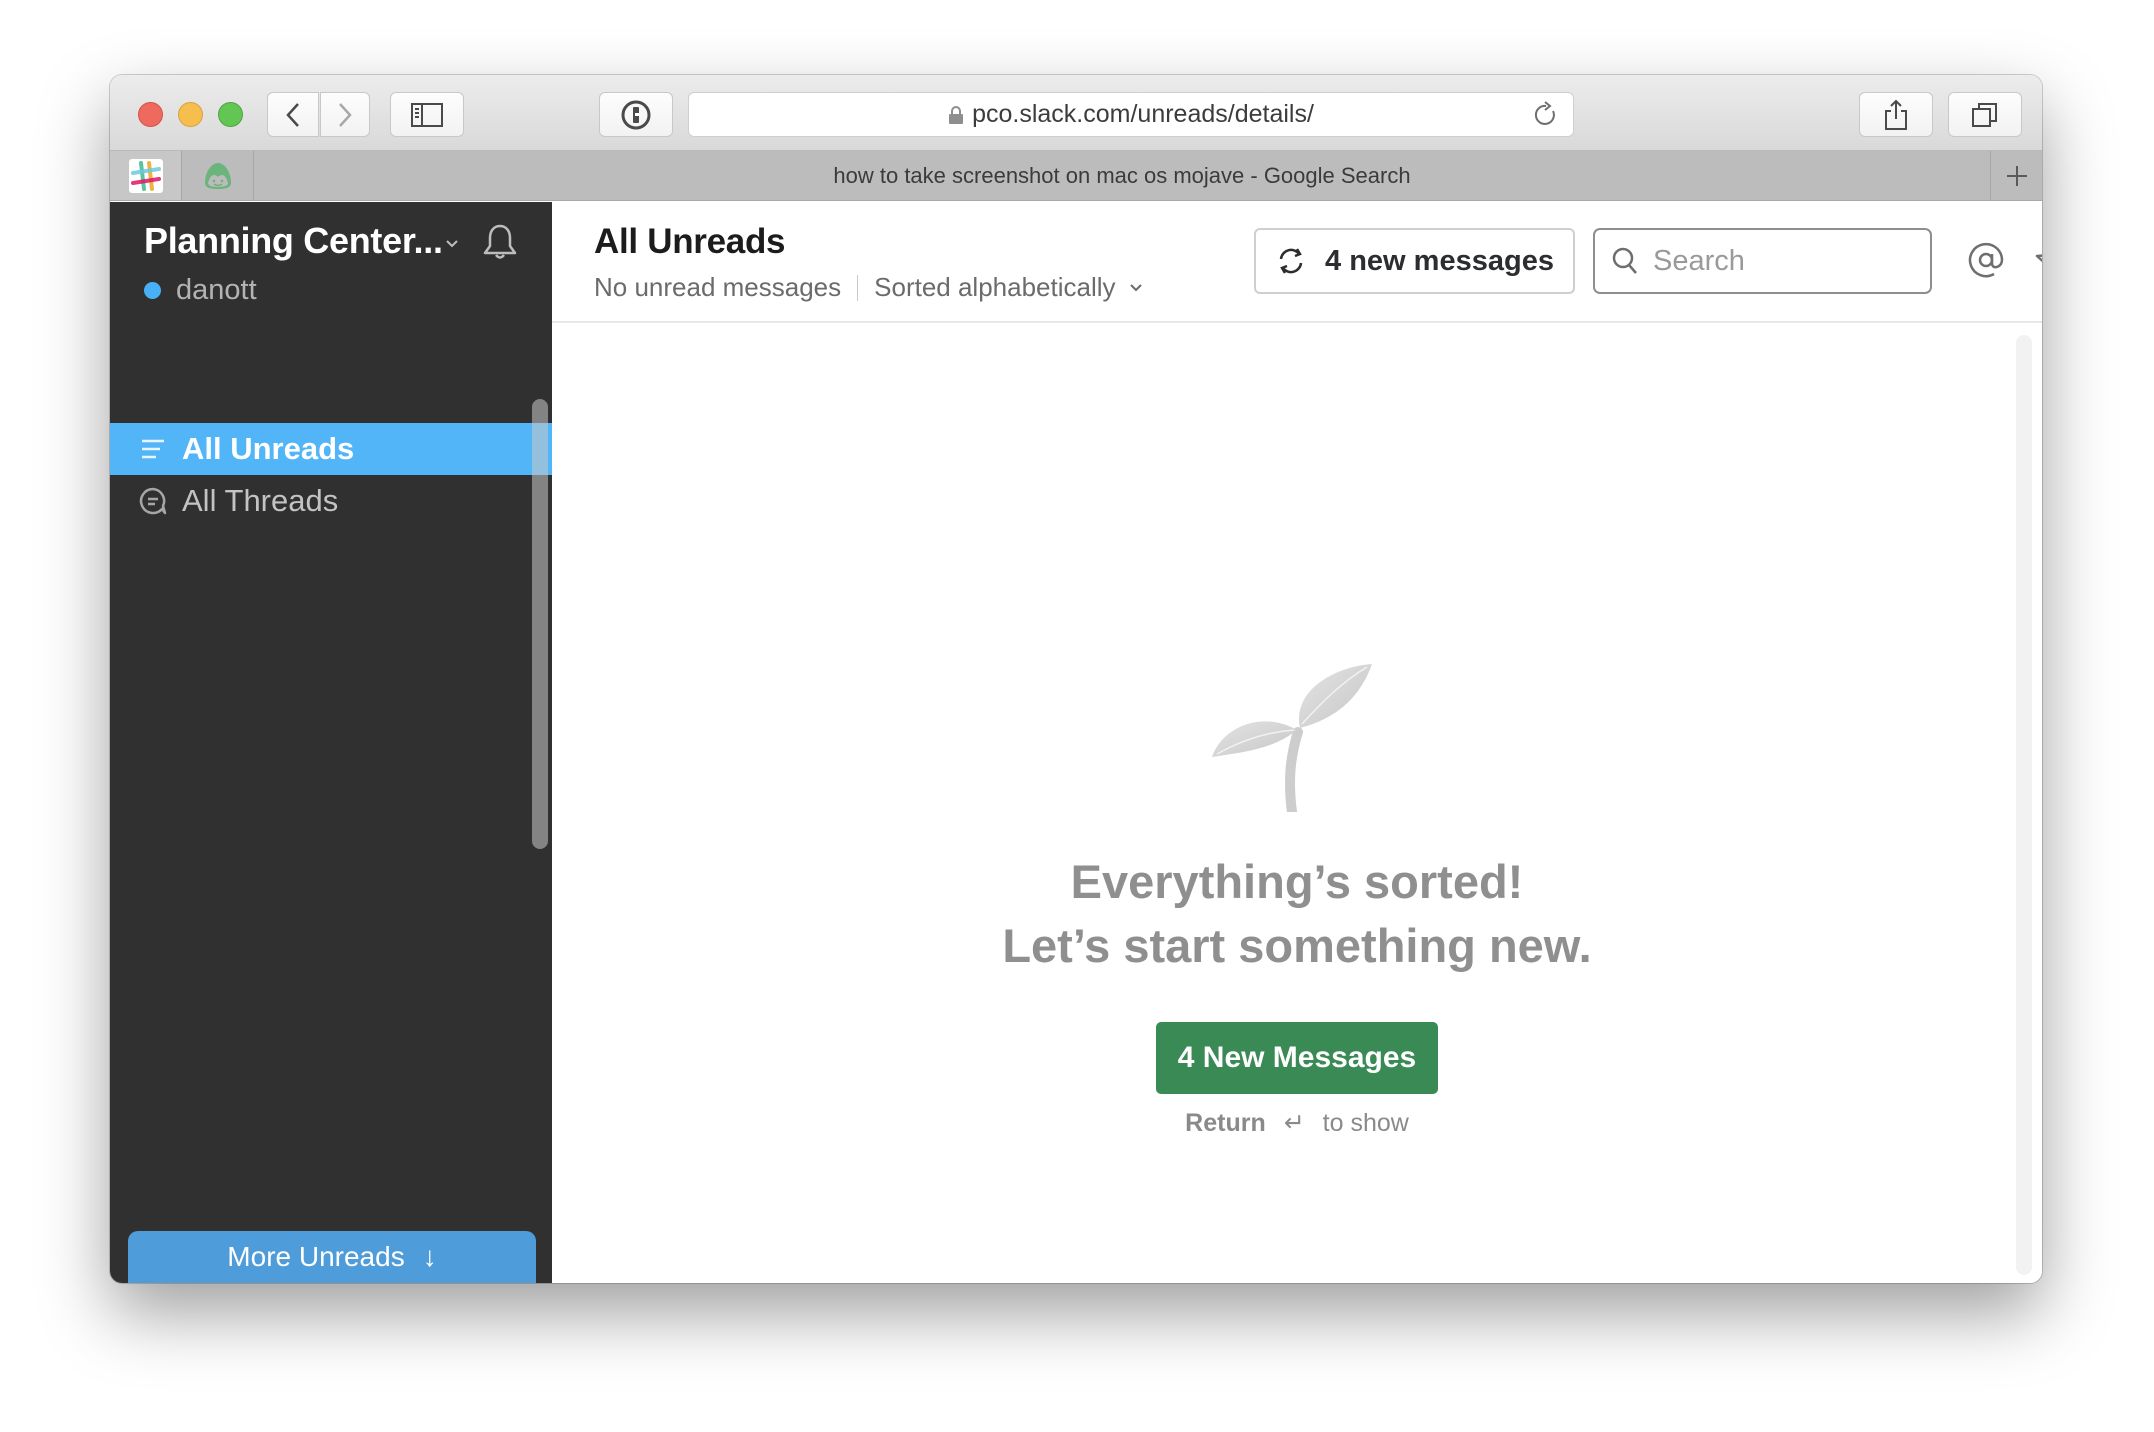  I want to click on reload-icon, so click(1546, 115).